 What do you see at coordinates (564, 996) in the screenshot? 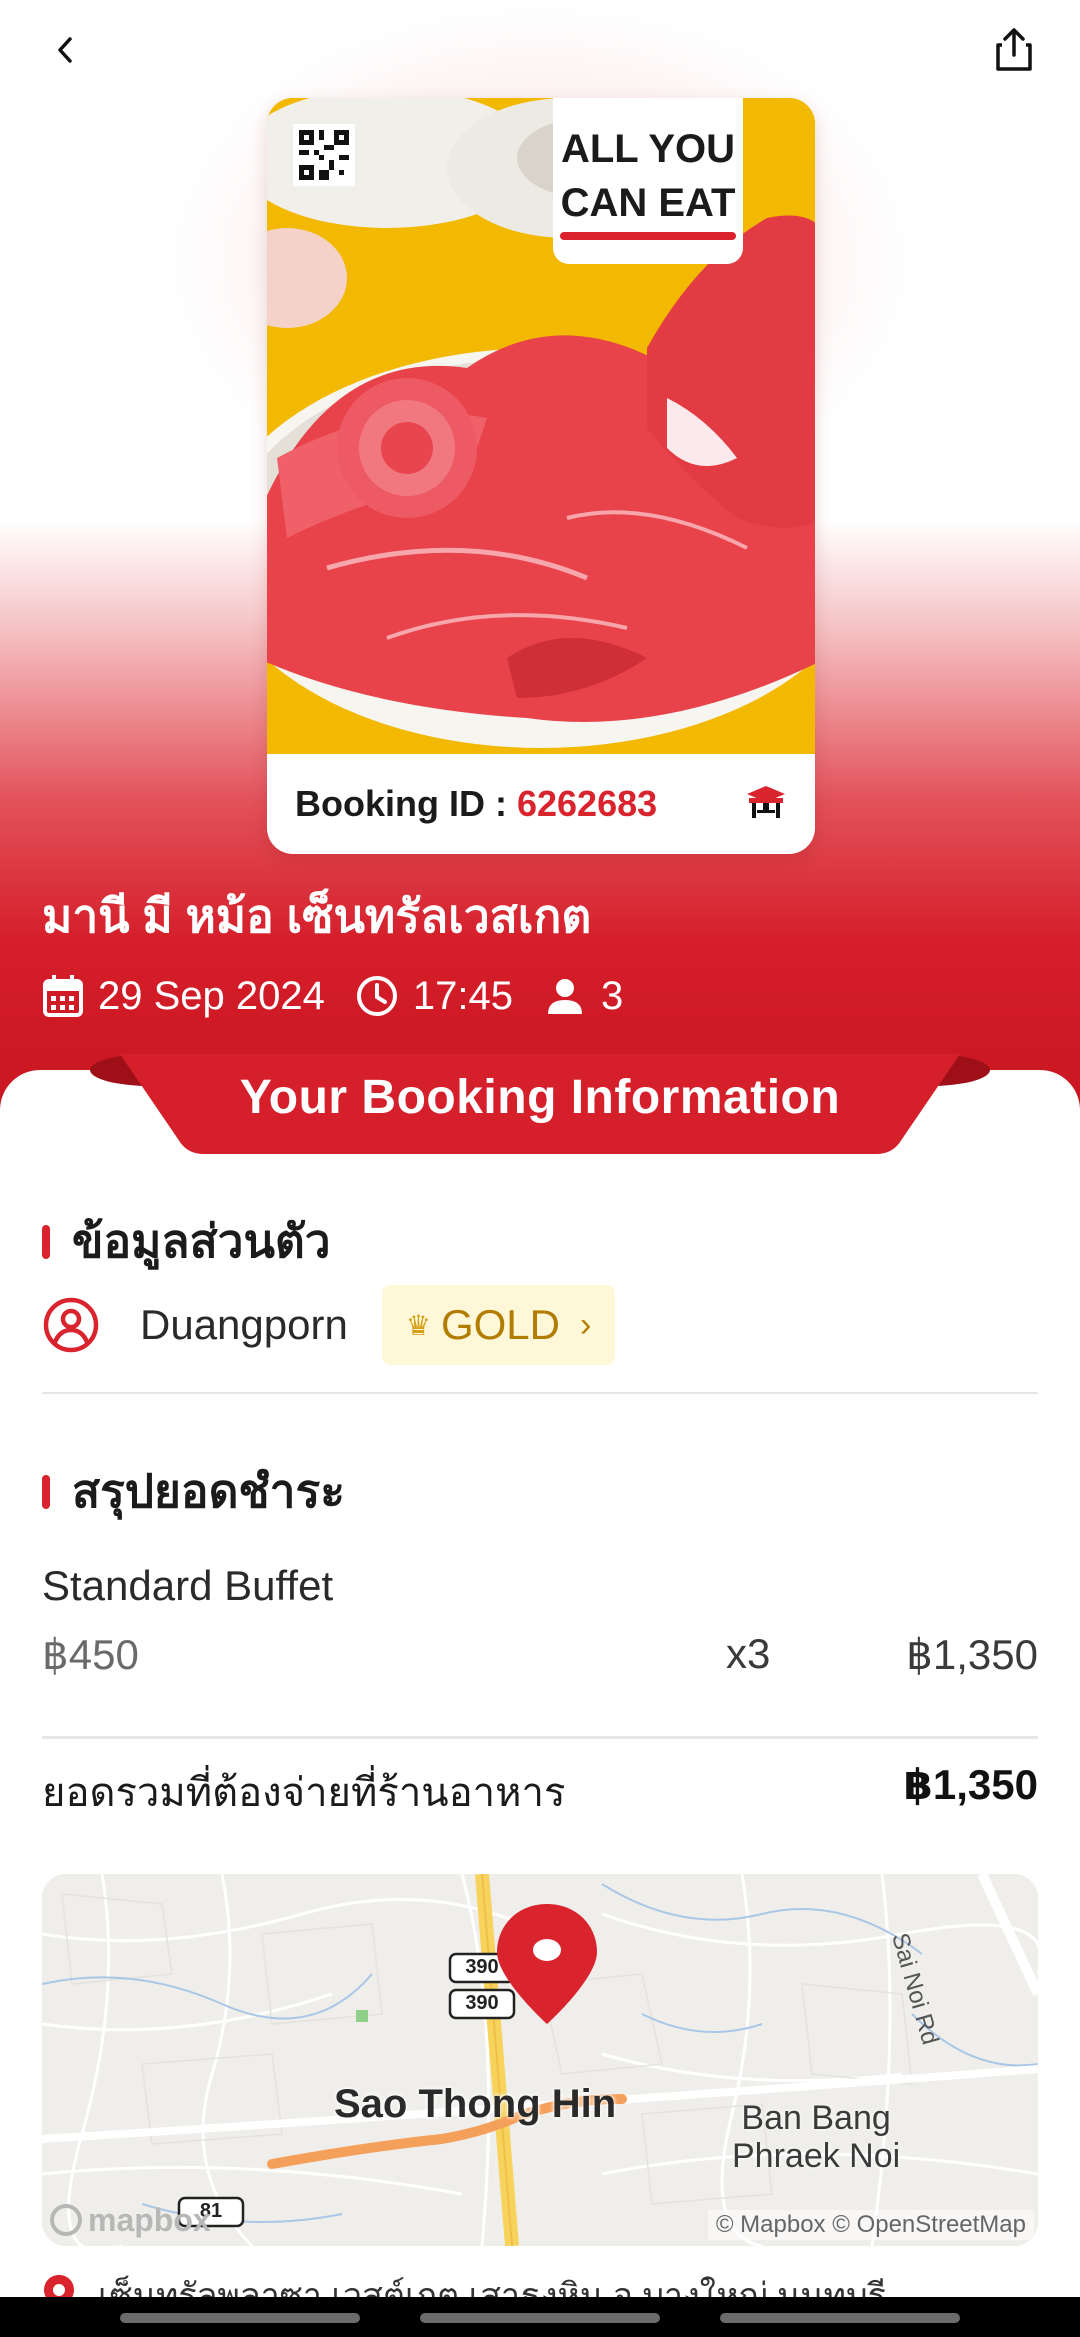
I see `person-icon` at bounding box center [564, 996].